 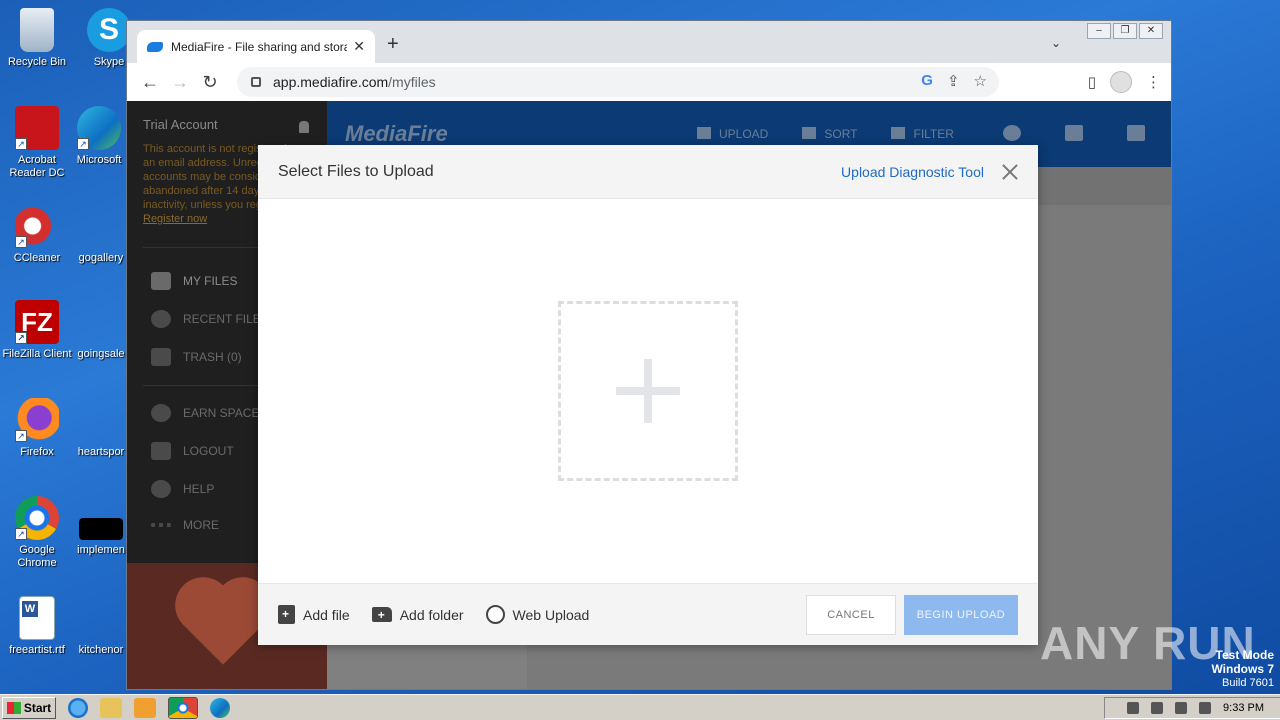 What do you see at coordinates (37, 38) in the screenshot?
I see `desktop-icon-recycle-bin: Recycle Bin` at bounding box center [37, 38].